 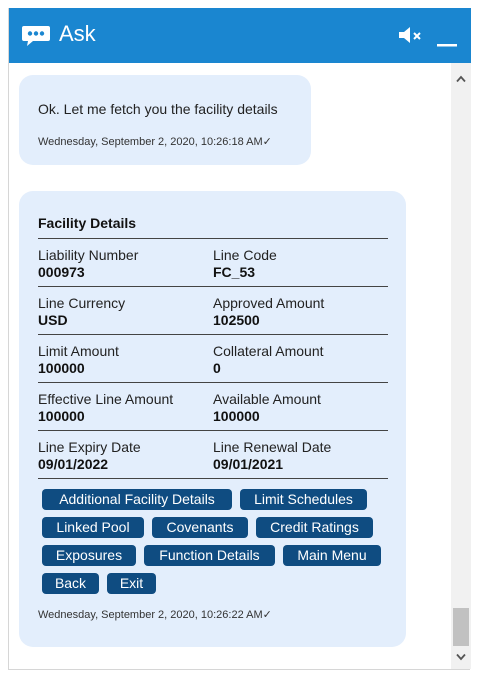 What do you see at coordinates (461, 79) in the screenshot?
I see `chevron-up-icon` at bounding box center [461, 79].